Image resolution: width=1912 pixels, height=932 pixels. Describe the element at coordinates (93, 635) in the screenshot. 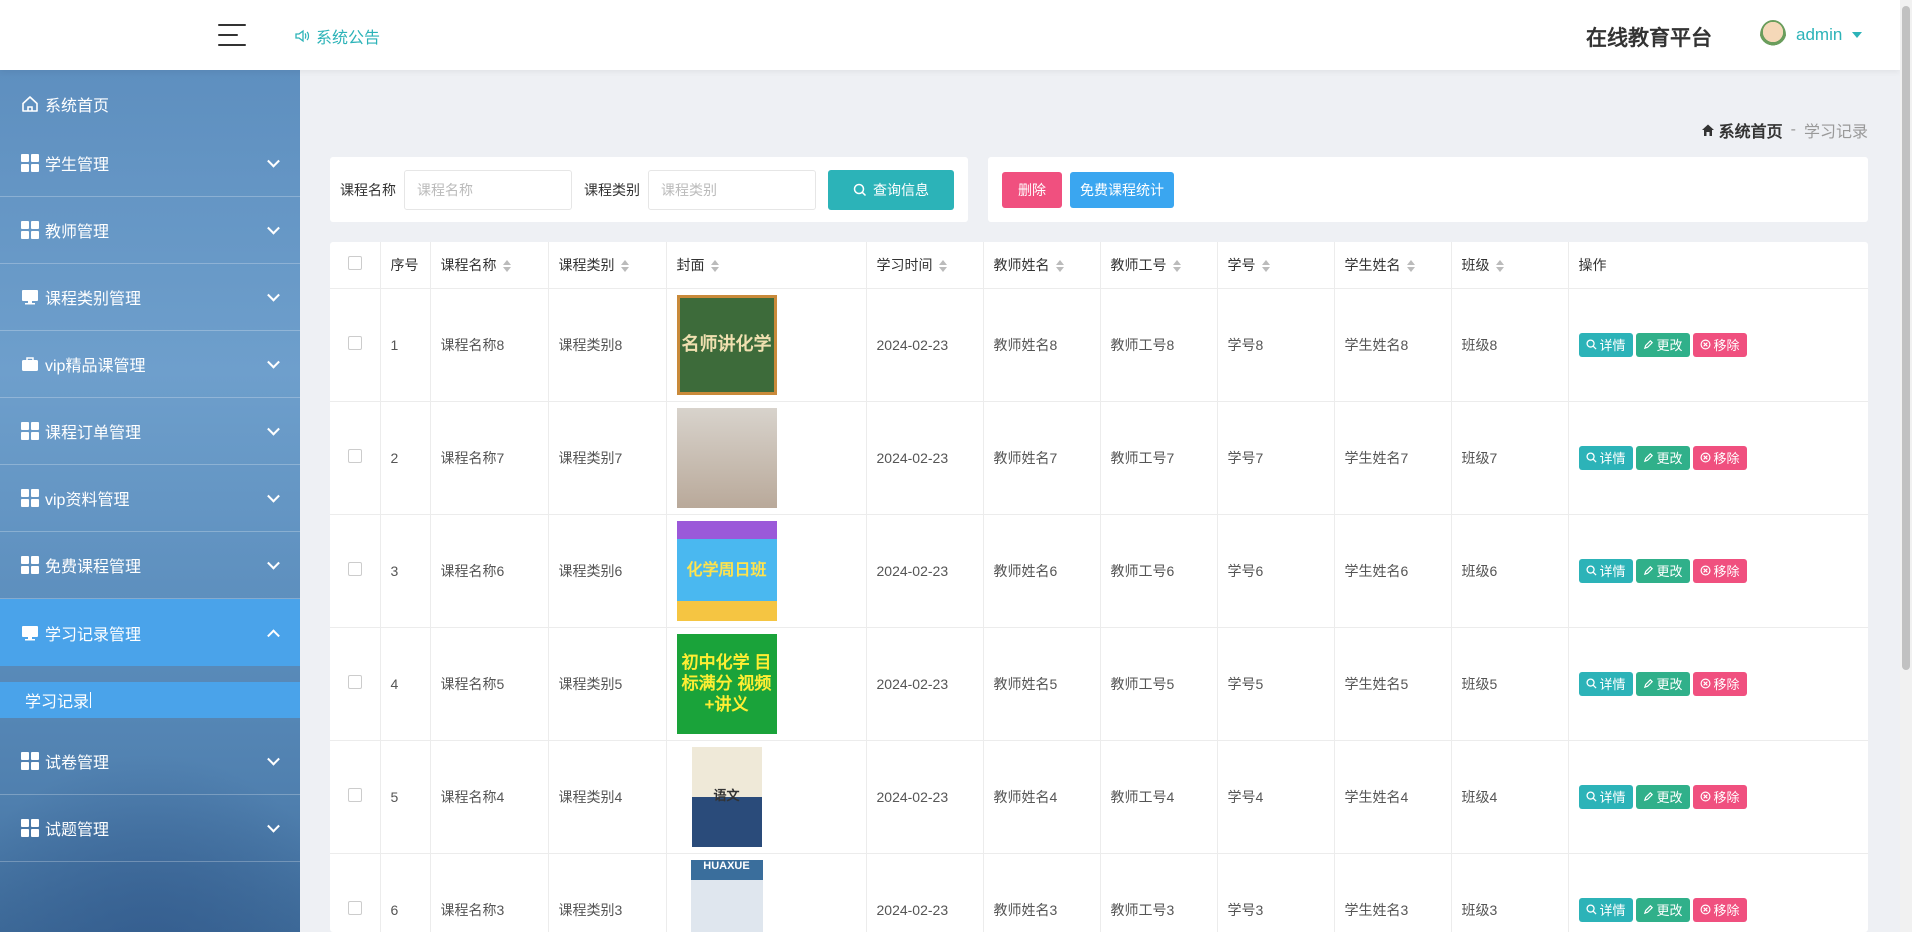

I see `sidebar-item-label: 学习记录管理` at that location.